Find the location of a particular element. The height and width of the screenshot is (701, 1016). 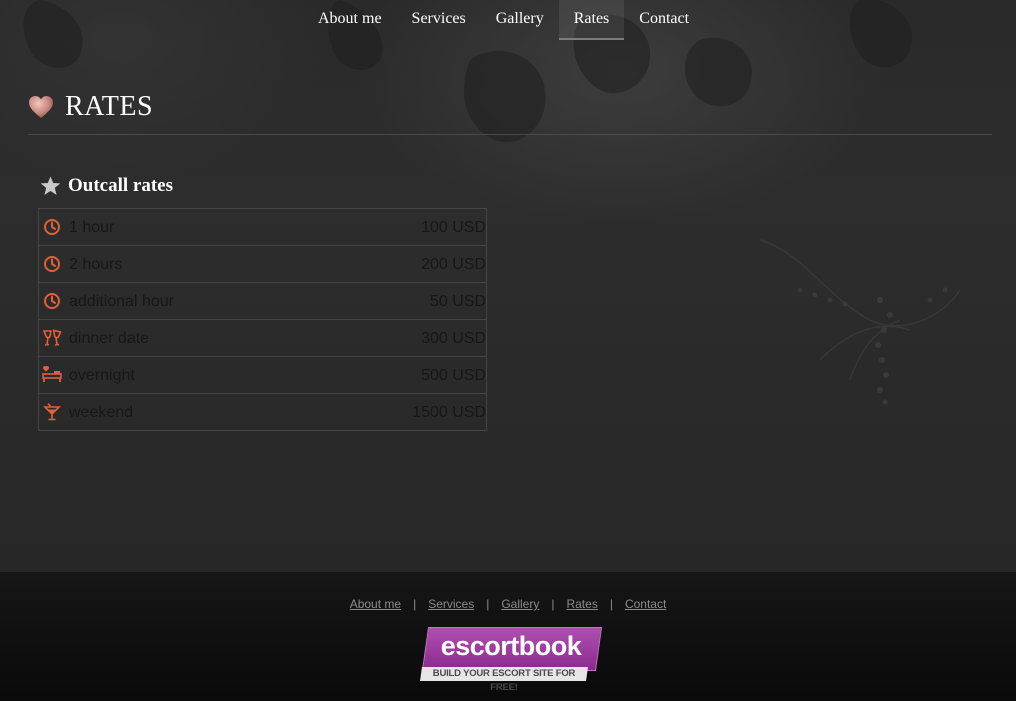

footer-link-contact: Contact is located at coordinates (645, 604).